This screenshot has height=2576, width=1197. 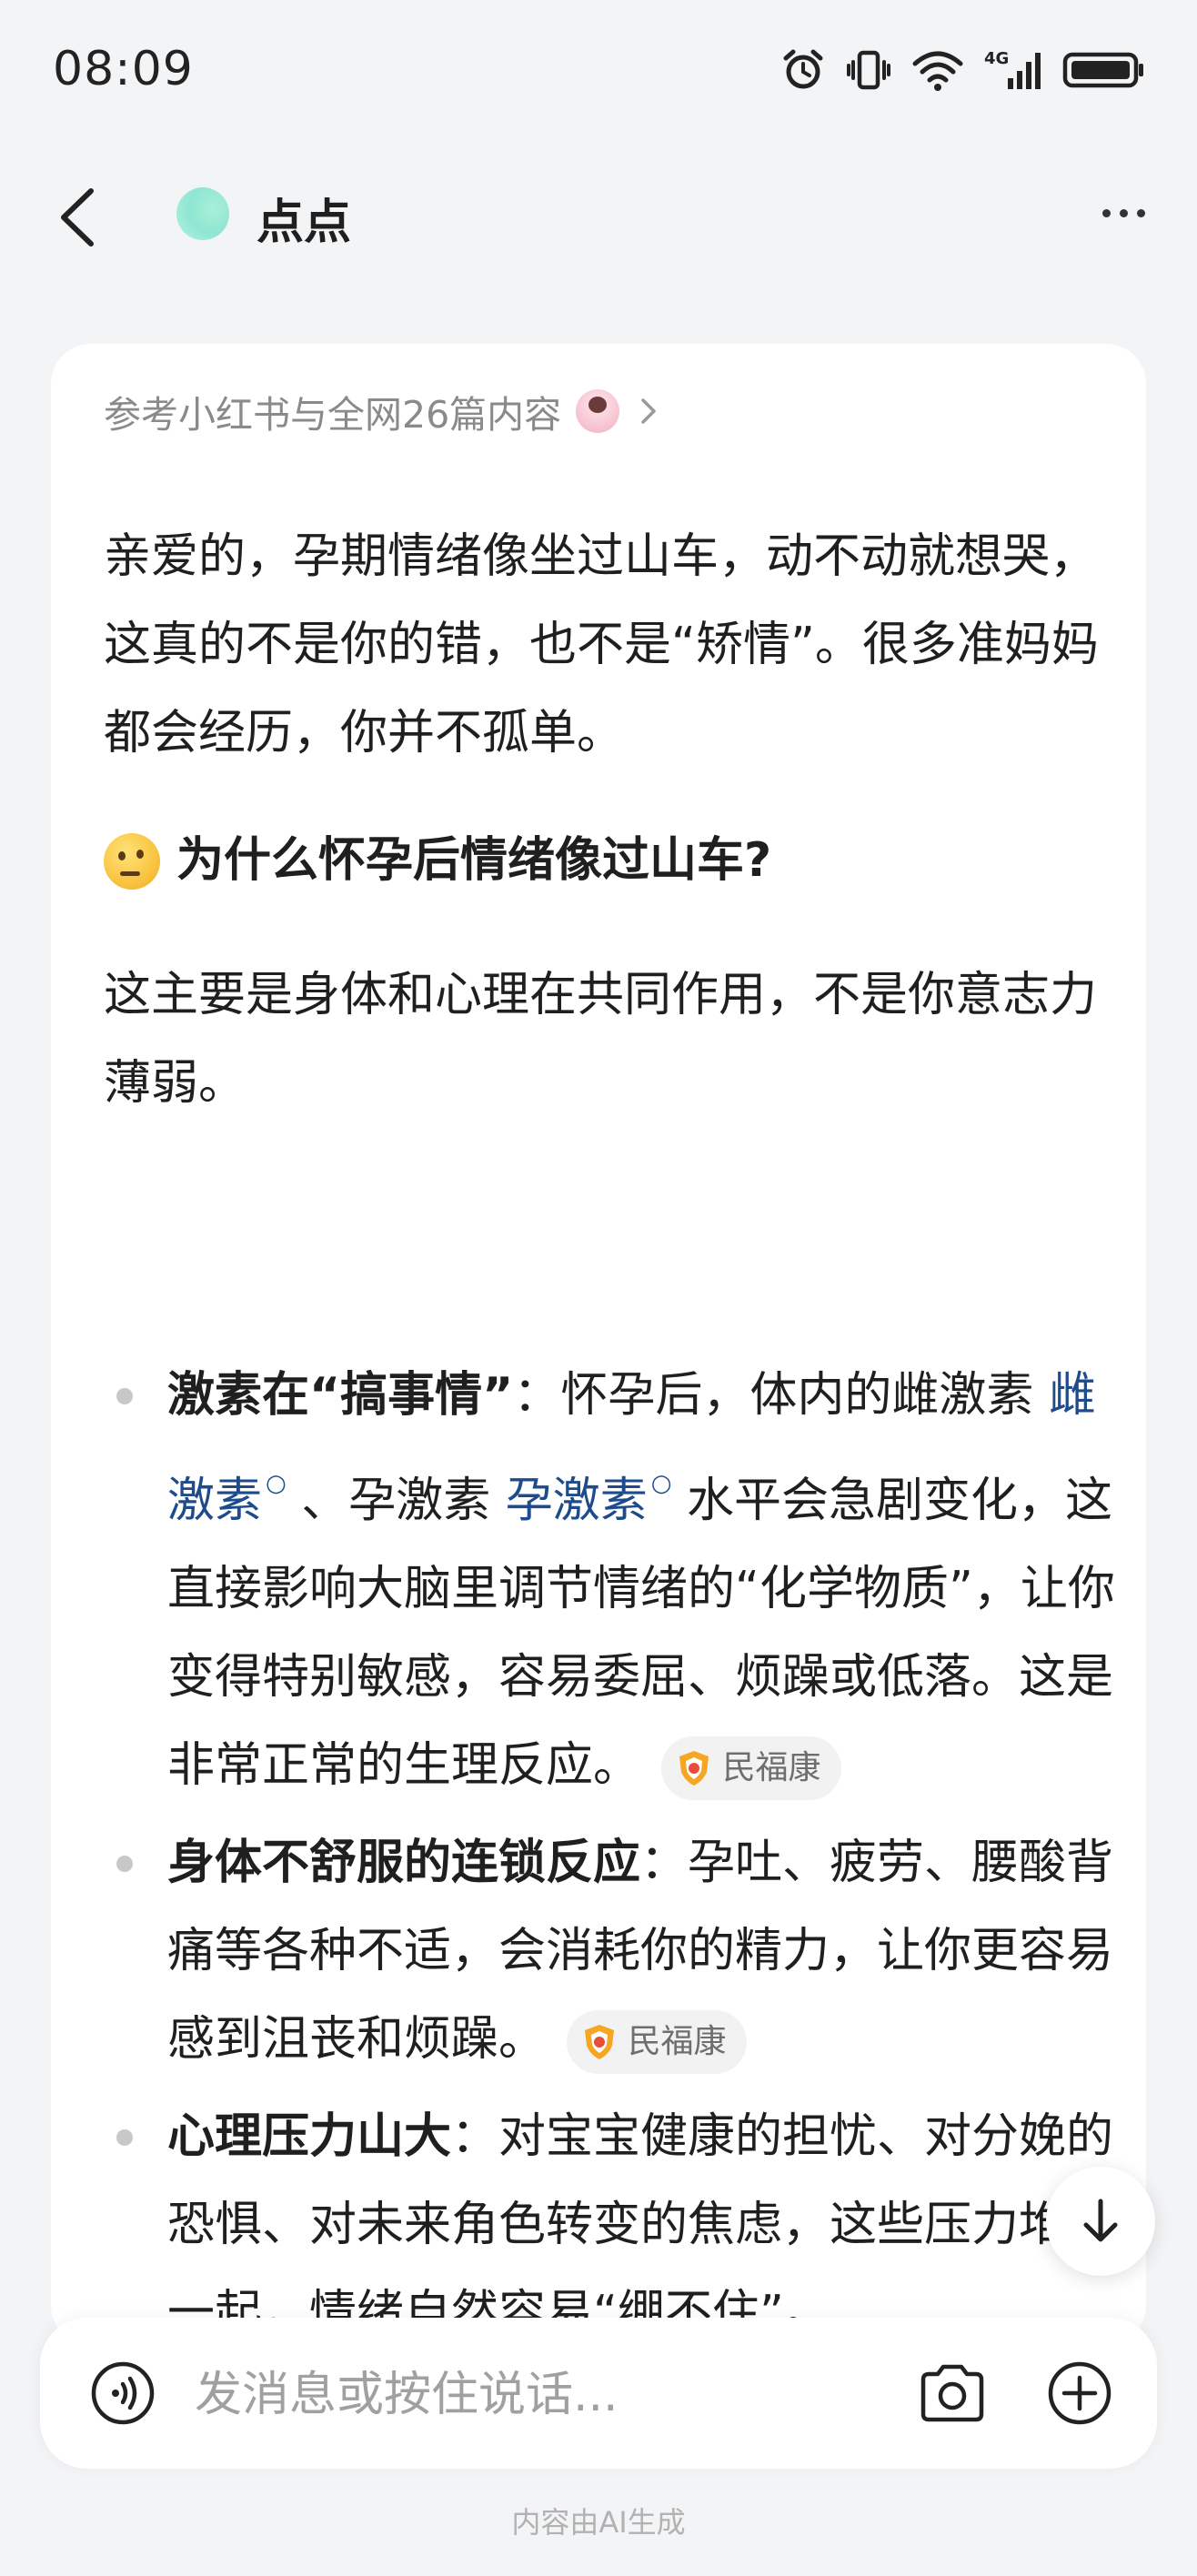 I want to click on bot-name: 点点, so click(x=303, y=218).